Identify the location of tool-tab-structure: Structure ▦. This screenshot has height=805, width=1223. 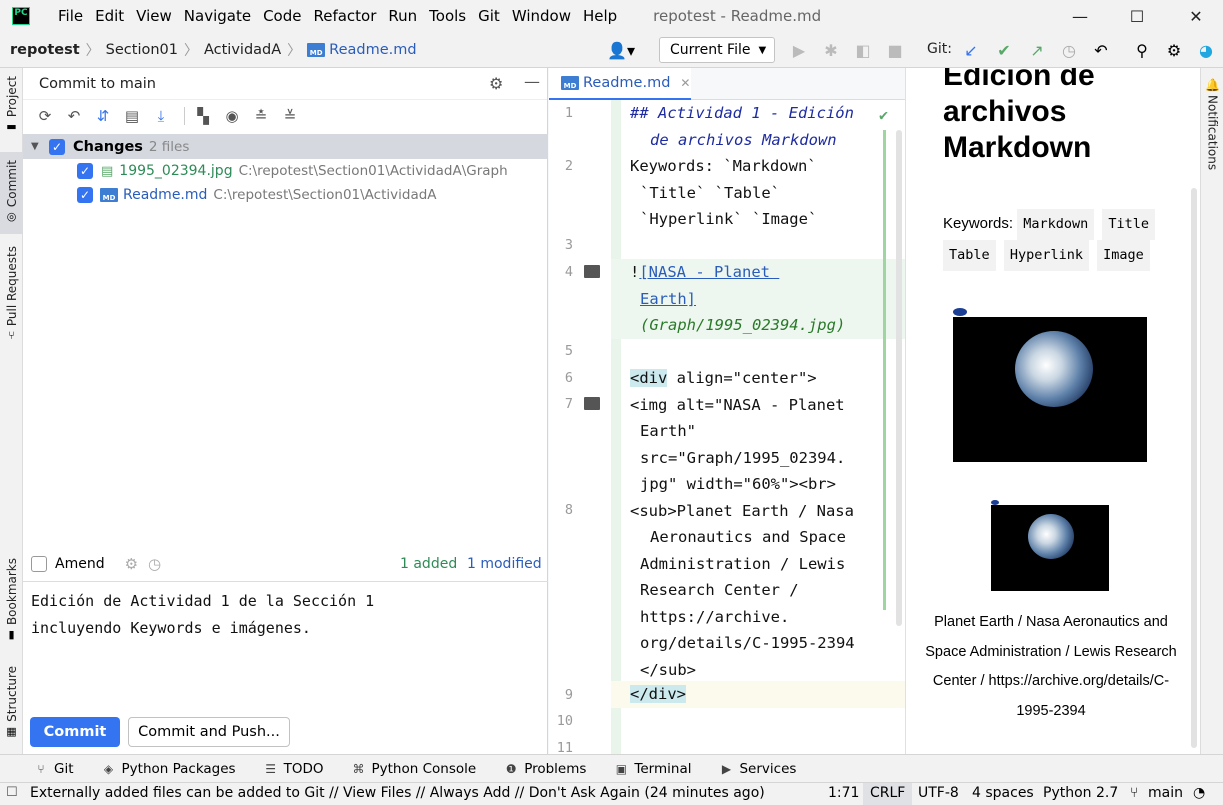
(11, 702).